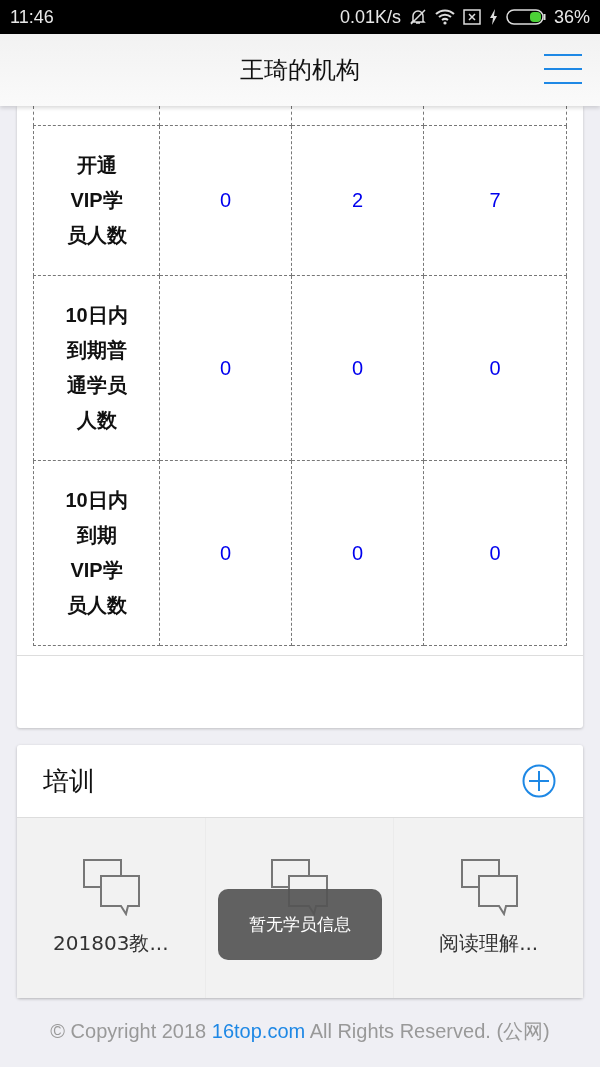 The image size is (600, 1067). What do you see at coordinates (96, 200) in the screenshot?
I see `row-label: 开通VIP学员人数` at bounding box center [96, 200].